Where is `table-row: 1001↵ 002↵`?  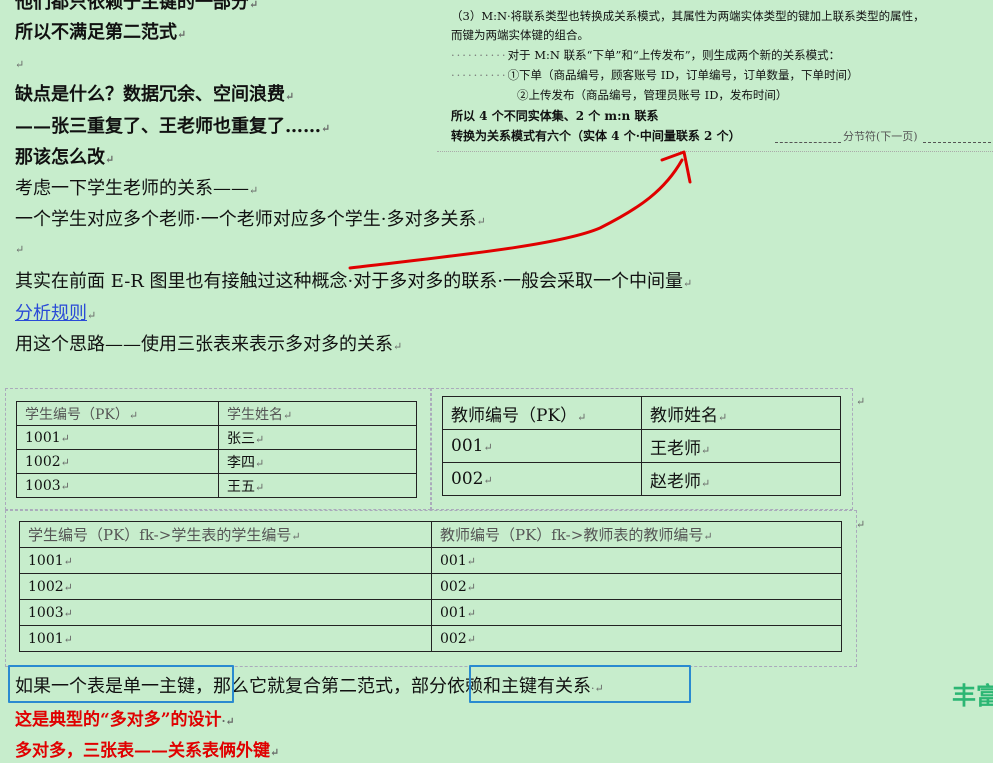
table-row: 1001↵ 002↵ is located at coordinates (430, 638).